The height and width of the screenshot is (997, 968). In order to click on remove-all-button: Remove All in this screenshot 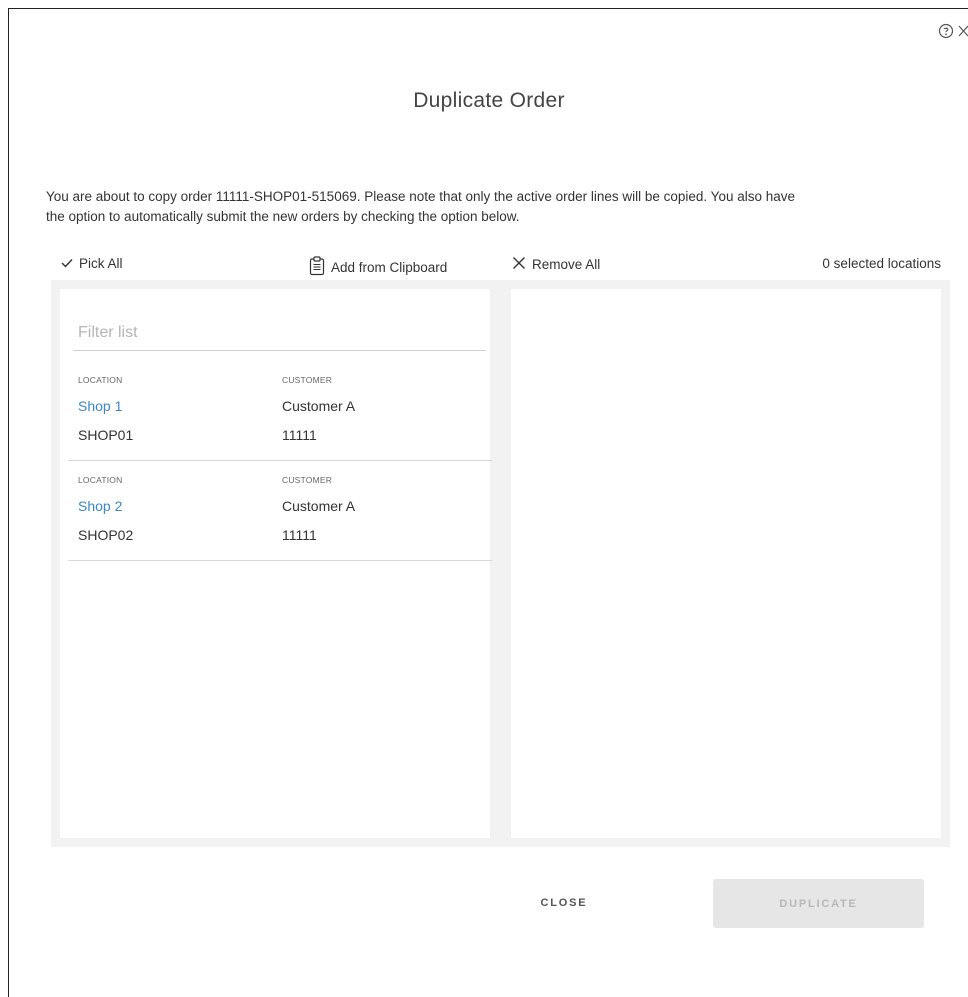, I will do `click(556, 264)`.